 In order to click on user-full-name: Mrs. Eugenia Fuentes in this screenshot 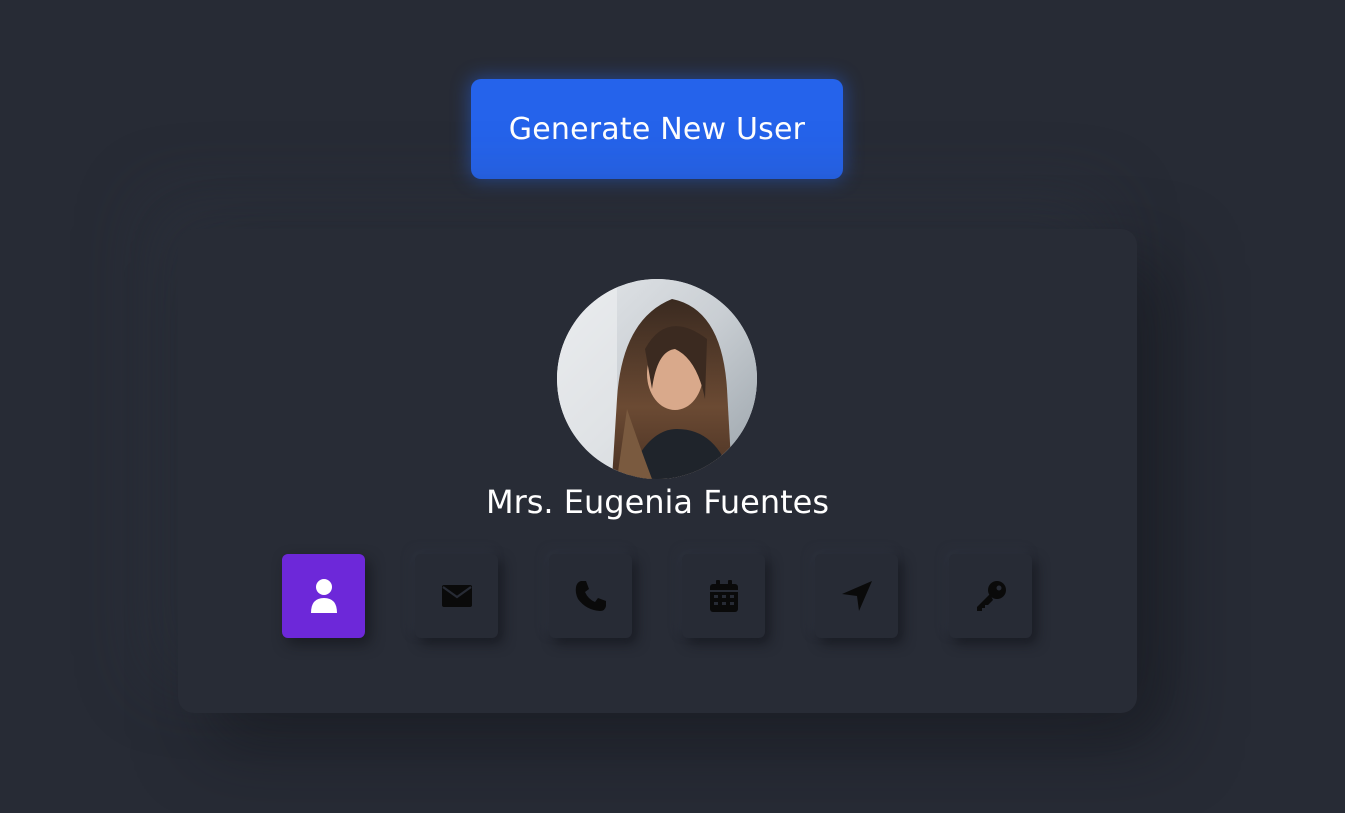, I will do `click(657, 502)`.